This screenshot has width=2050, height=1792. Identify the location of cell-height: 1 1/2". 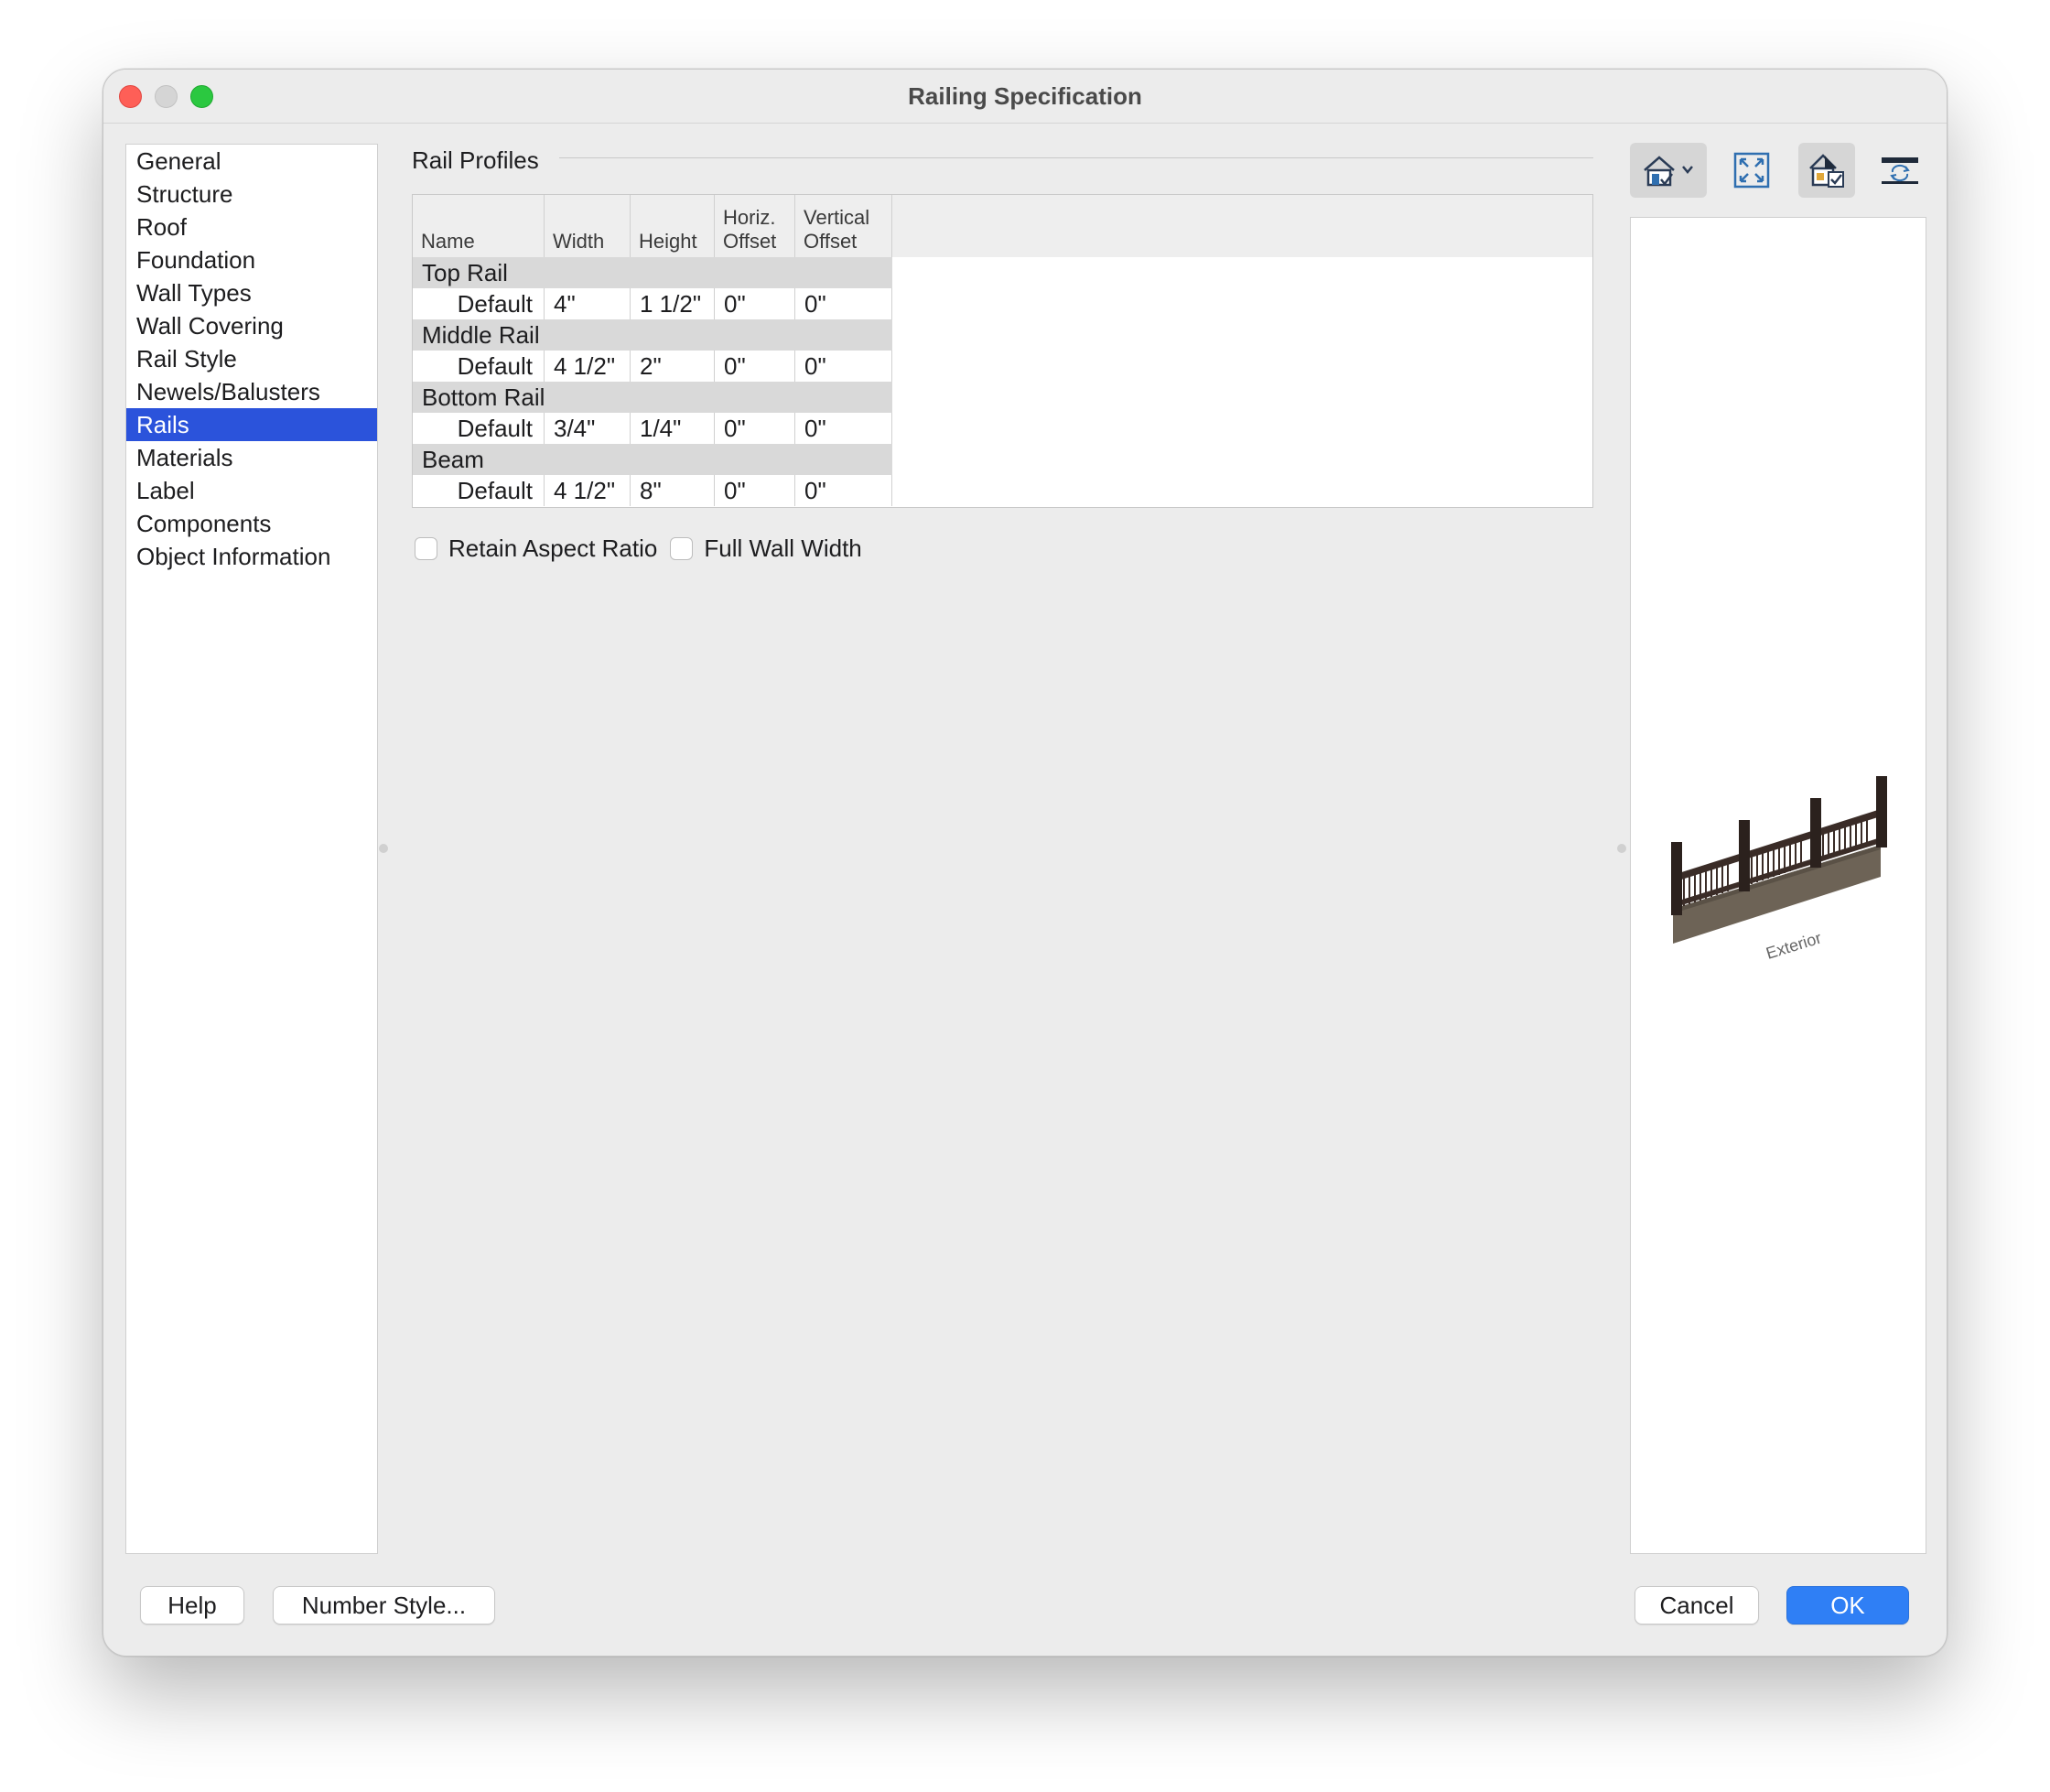
(673, 303).